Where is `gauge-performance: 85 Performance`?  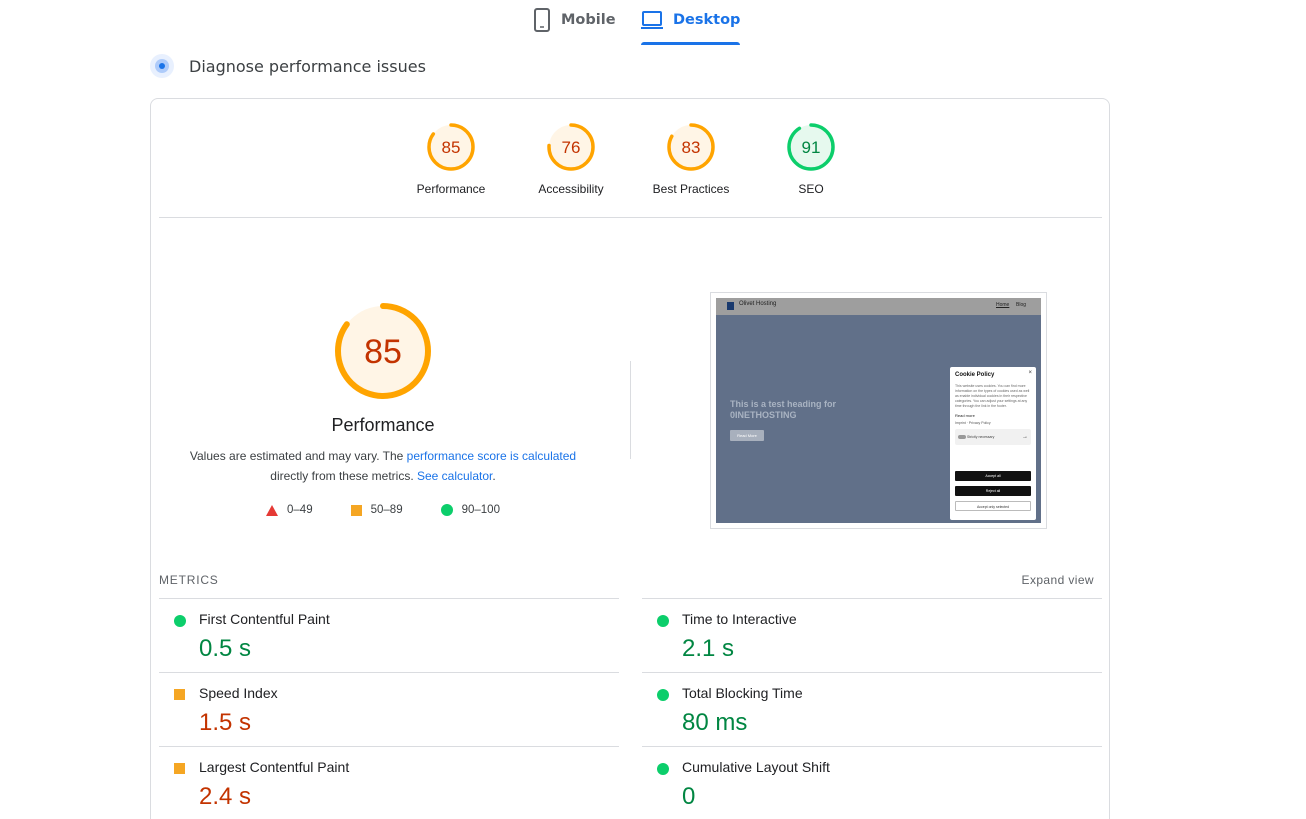 gauge-performance: 85 Performance is located at coordinates (451, 159).